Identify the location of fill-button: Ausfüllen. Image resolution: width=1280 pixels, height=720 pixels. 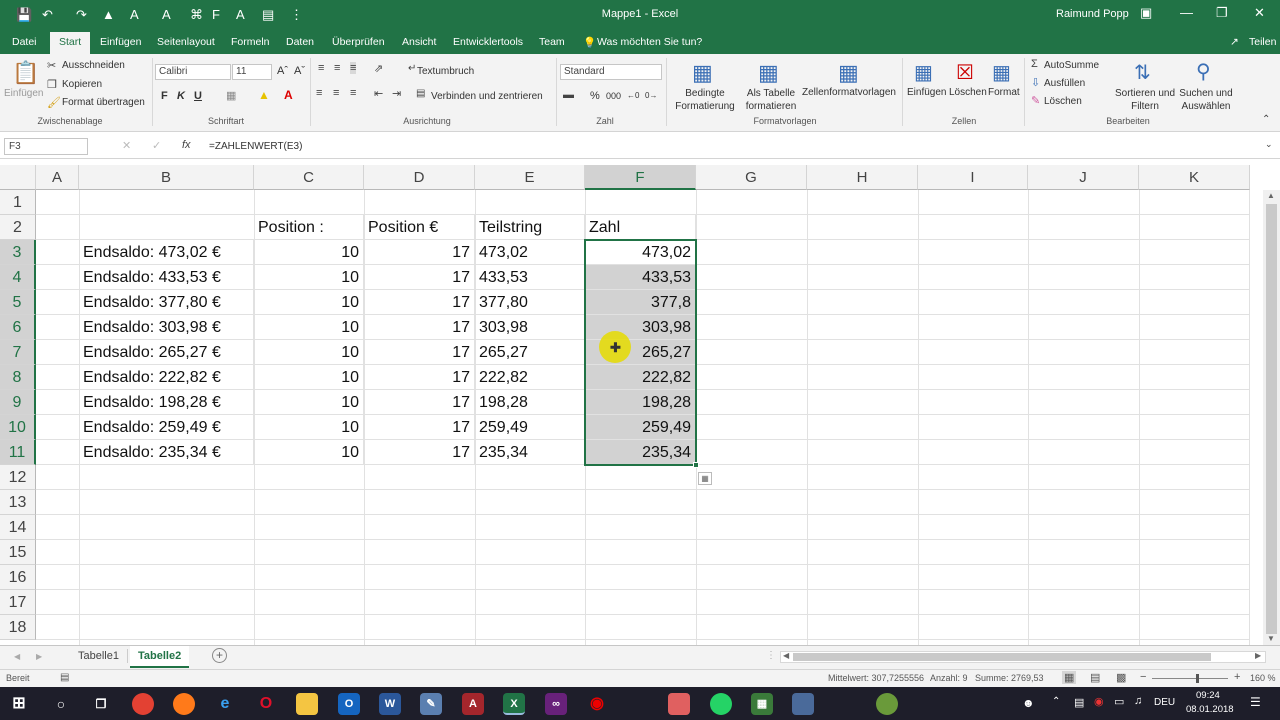
(1064, 83).